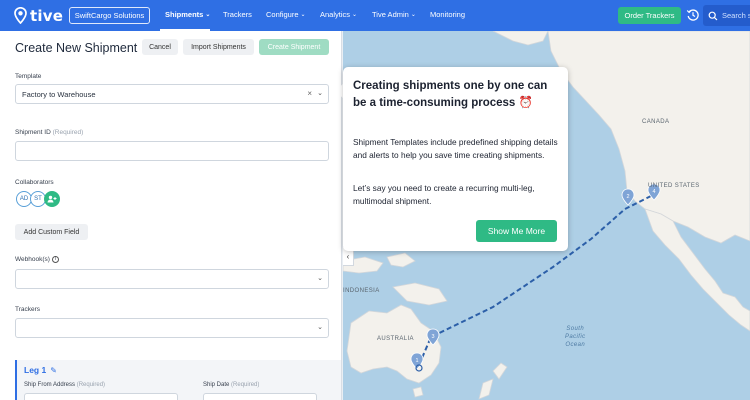 The height and width of the screenshot is (400, 750). I want to click on tive-logo: tive, so click(38, 15).